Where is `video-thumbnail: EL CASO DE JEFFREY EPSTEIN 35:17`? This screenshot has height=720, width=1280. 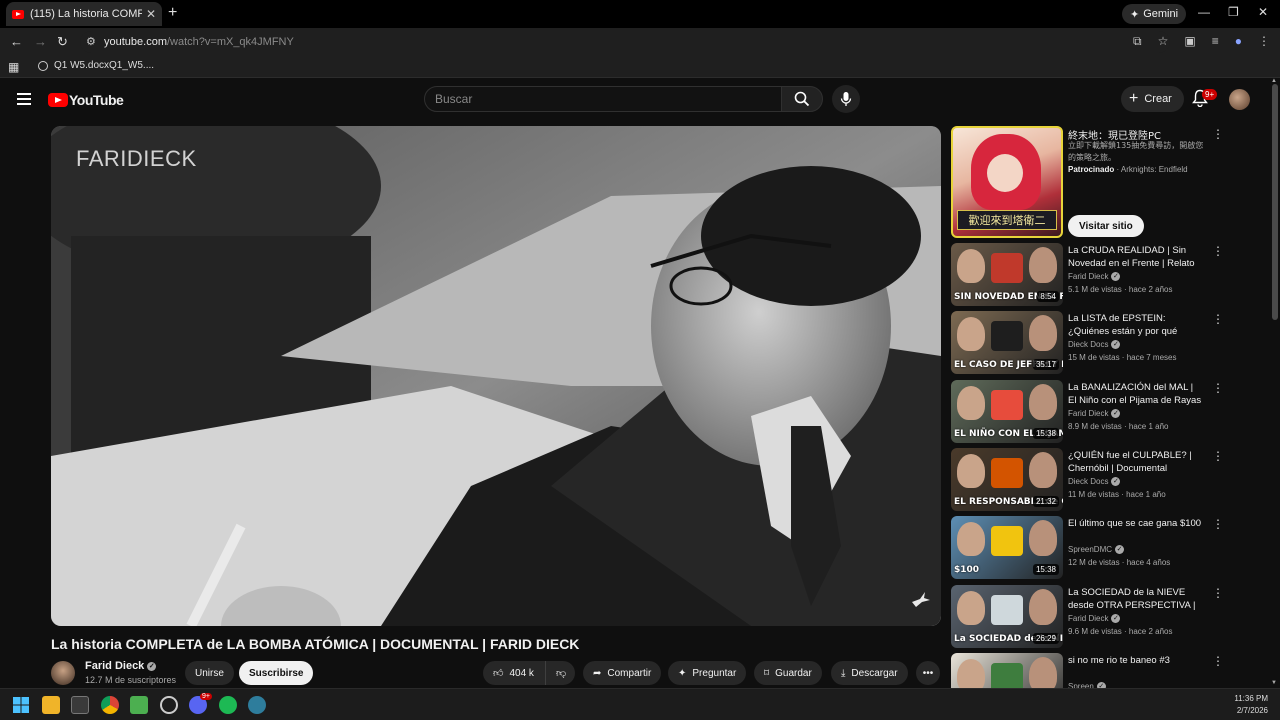 video-thumbnail: EL CASO DE JEFFREY EPSTEIN 35:17 is located at coordinates (1007, 343).